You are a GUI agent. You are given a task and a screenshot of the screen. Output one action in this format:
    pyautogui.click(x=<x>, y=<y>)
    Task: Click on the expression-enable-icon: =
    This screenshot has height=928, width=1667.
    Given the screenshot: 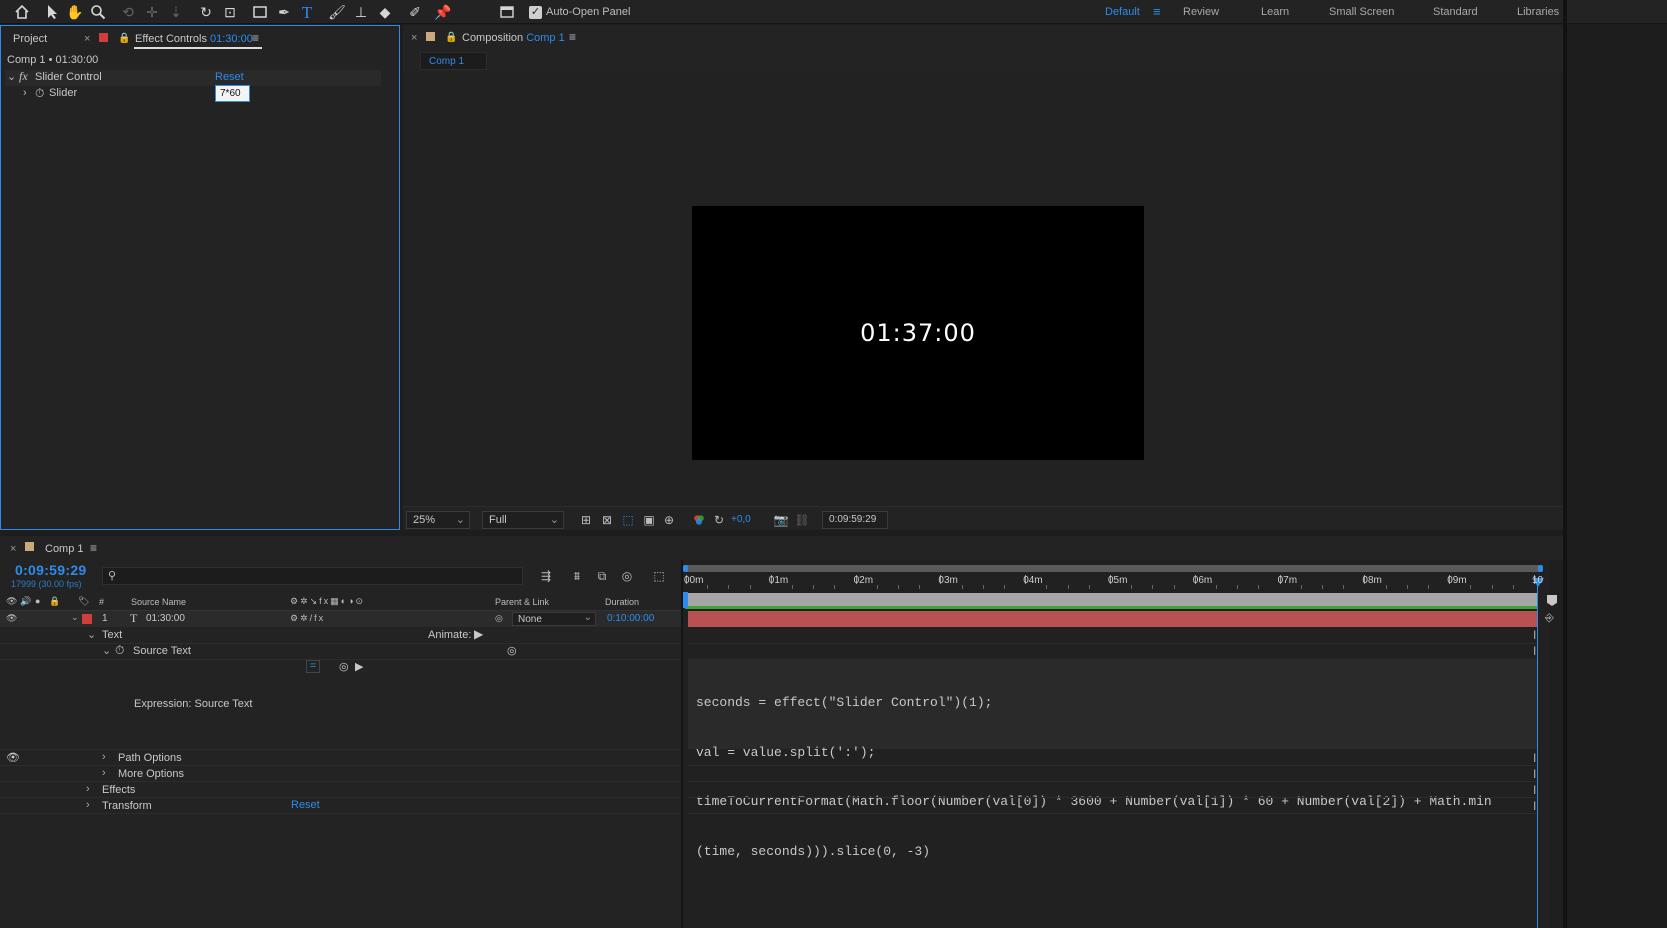 What is the action you would take?
    pyautogui.click(x=313, y=666)
    